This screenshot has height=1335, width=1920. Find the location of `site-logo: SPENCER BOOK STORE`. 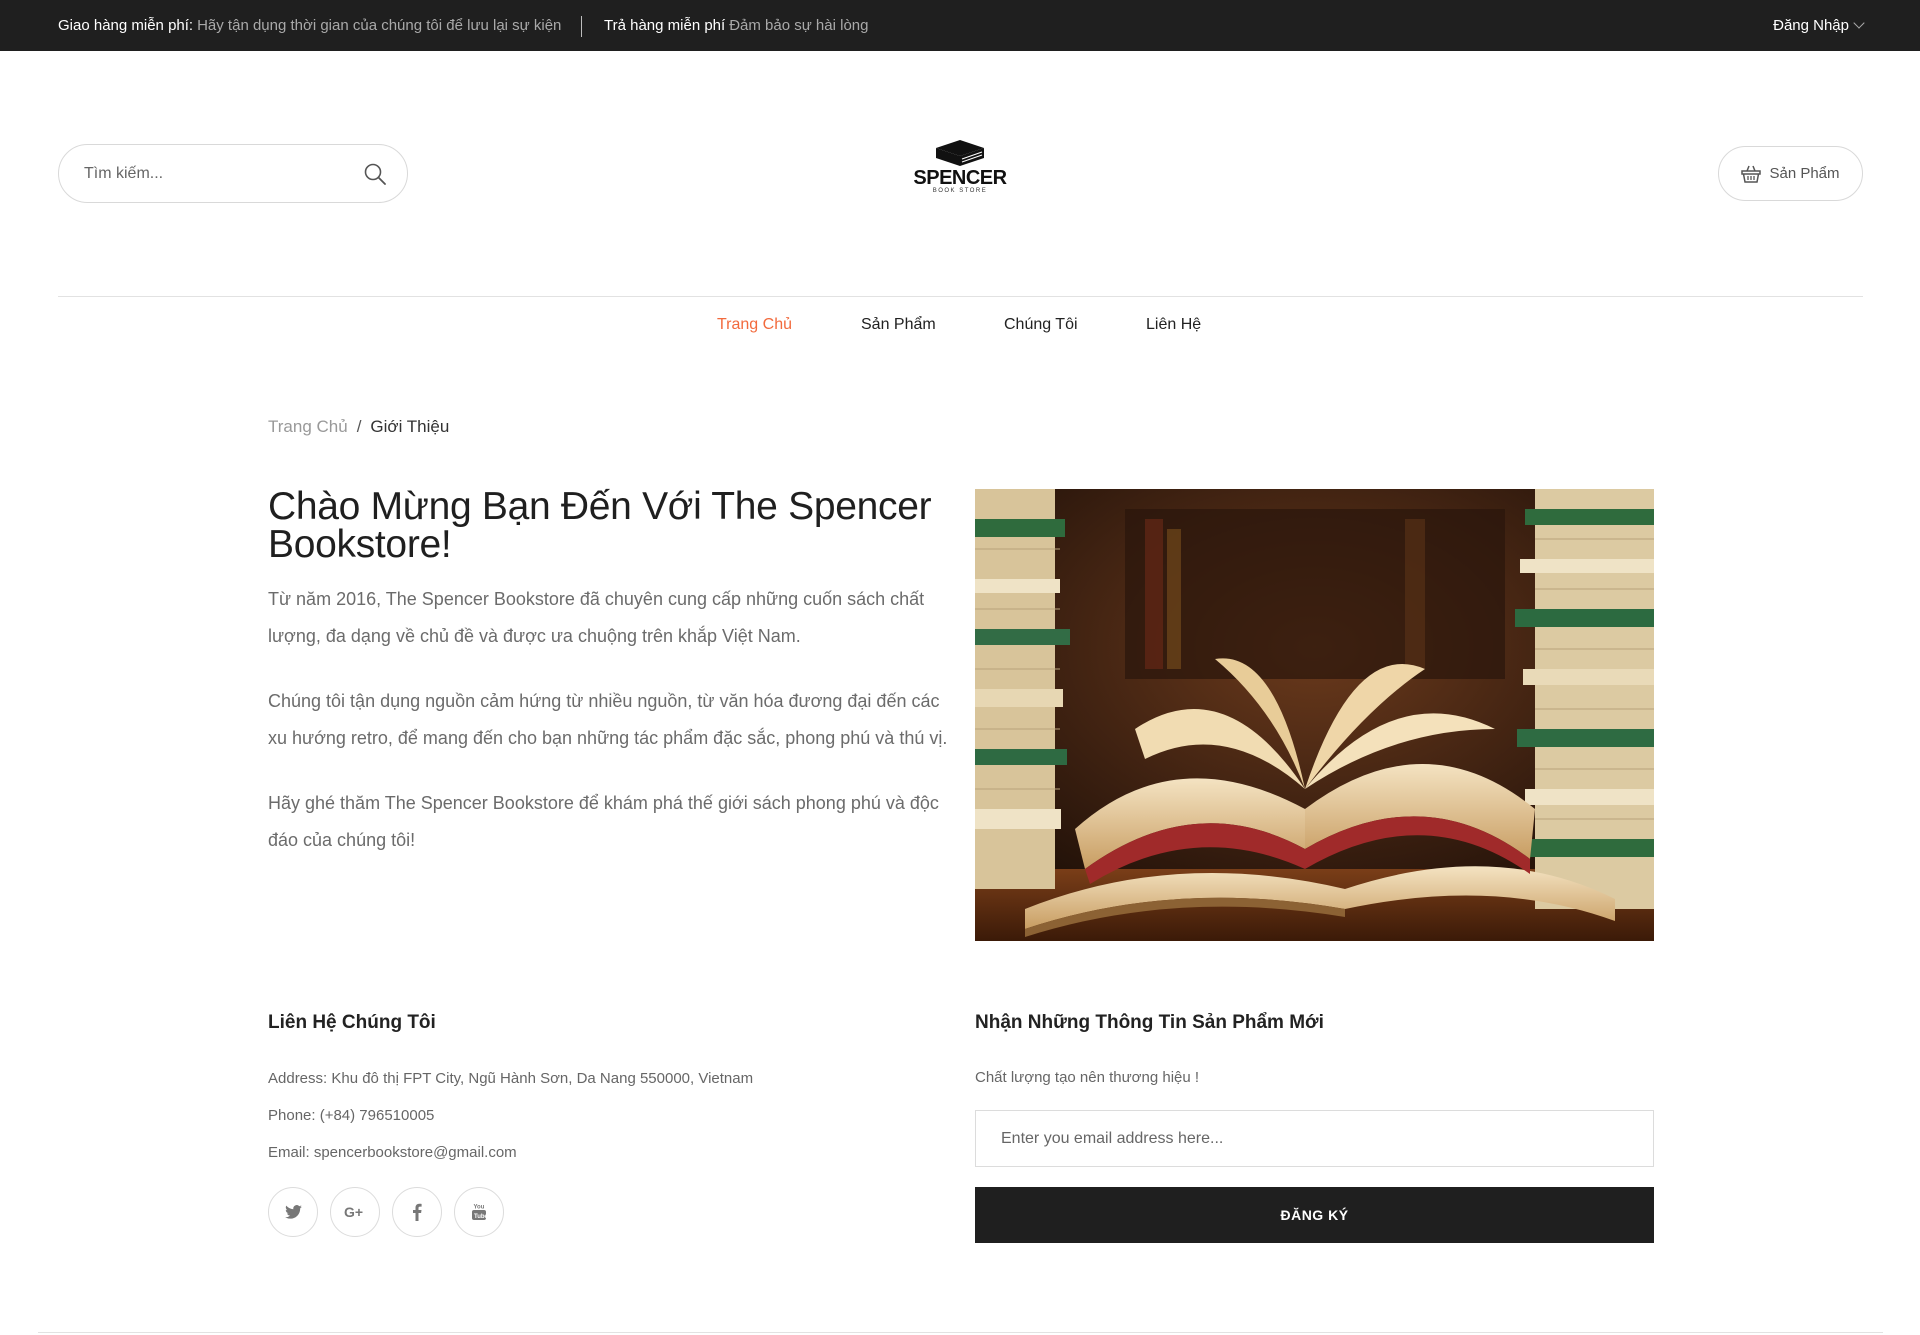

site-logo: SPENCER BOOK STORE is located at coordinates (960, 173).